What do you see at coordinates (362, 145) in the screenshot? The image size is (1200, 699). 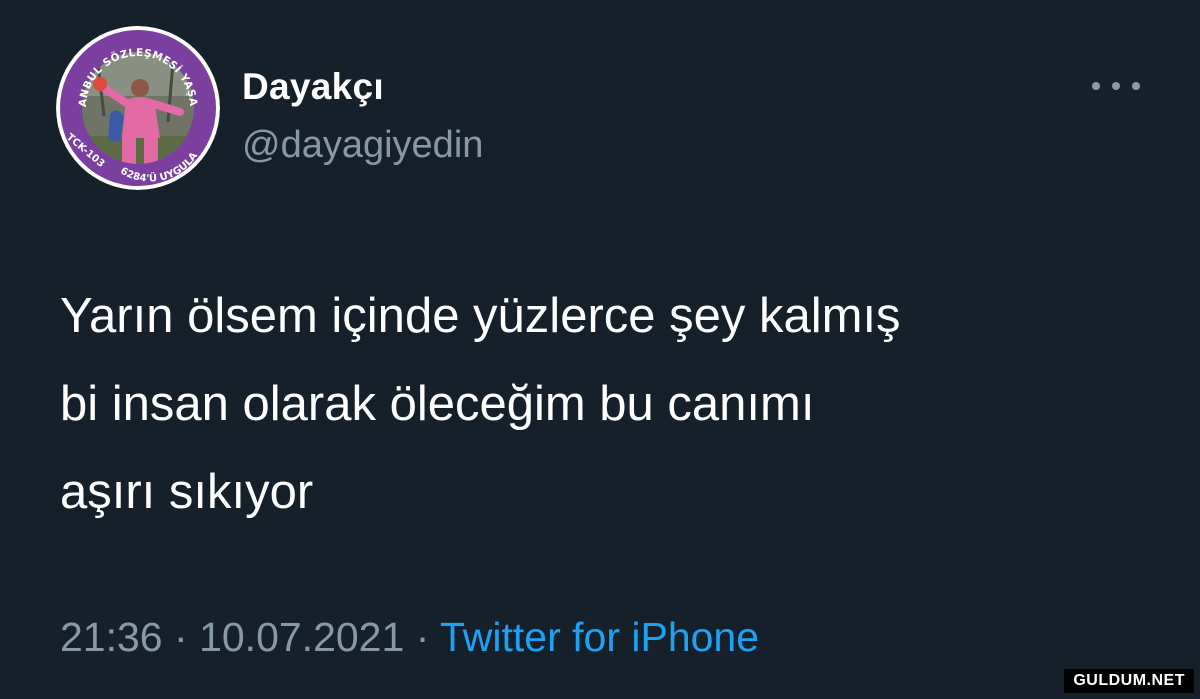 I see `user-handle: @dayagiyedin` at bounding box center [362, 145].